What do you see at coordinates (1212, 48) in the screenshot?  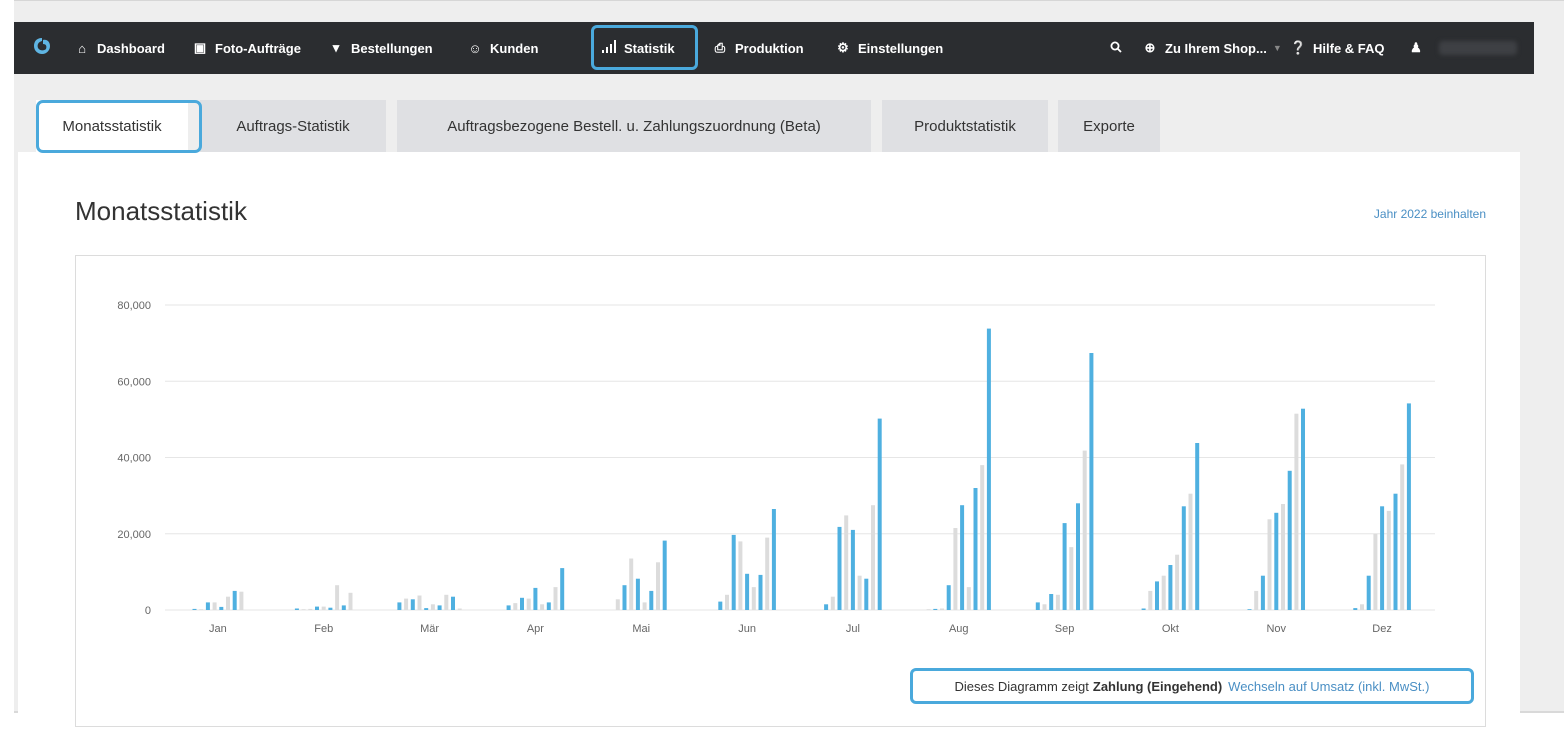 I see `shop-dropdown: ⊕ Zu Ihrem Shop... ▼` at bounding box center [1212, 48].